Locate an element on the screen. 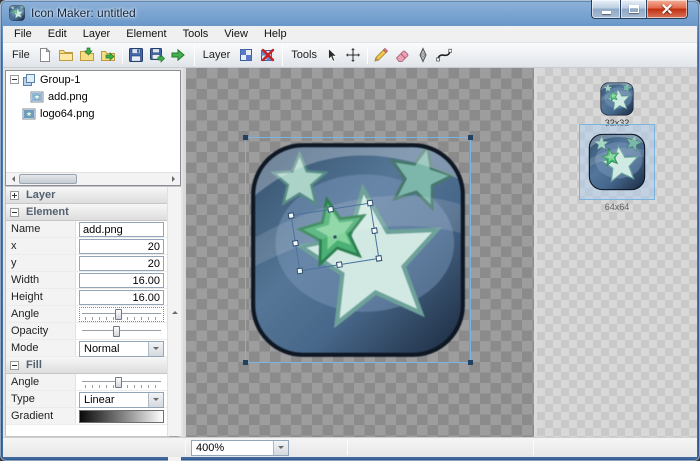 The image size is (700, 461). move-tool-button is located at coordinates (353, 55).